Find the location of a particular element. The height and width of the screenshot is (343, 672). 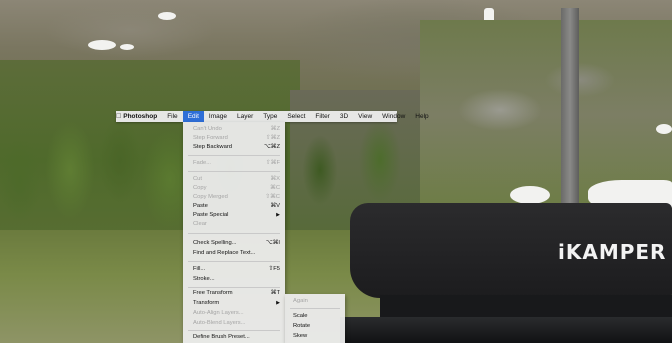

menu-item-shortcut: ⇧F5 is located at coordinates (274, 269).